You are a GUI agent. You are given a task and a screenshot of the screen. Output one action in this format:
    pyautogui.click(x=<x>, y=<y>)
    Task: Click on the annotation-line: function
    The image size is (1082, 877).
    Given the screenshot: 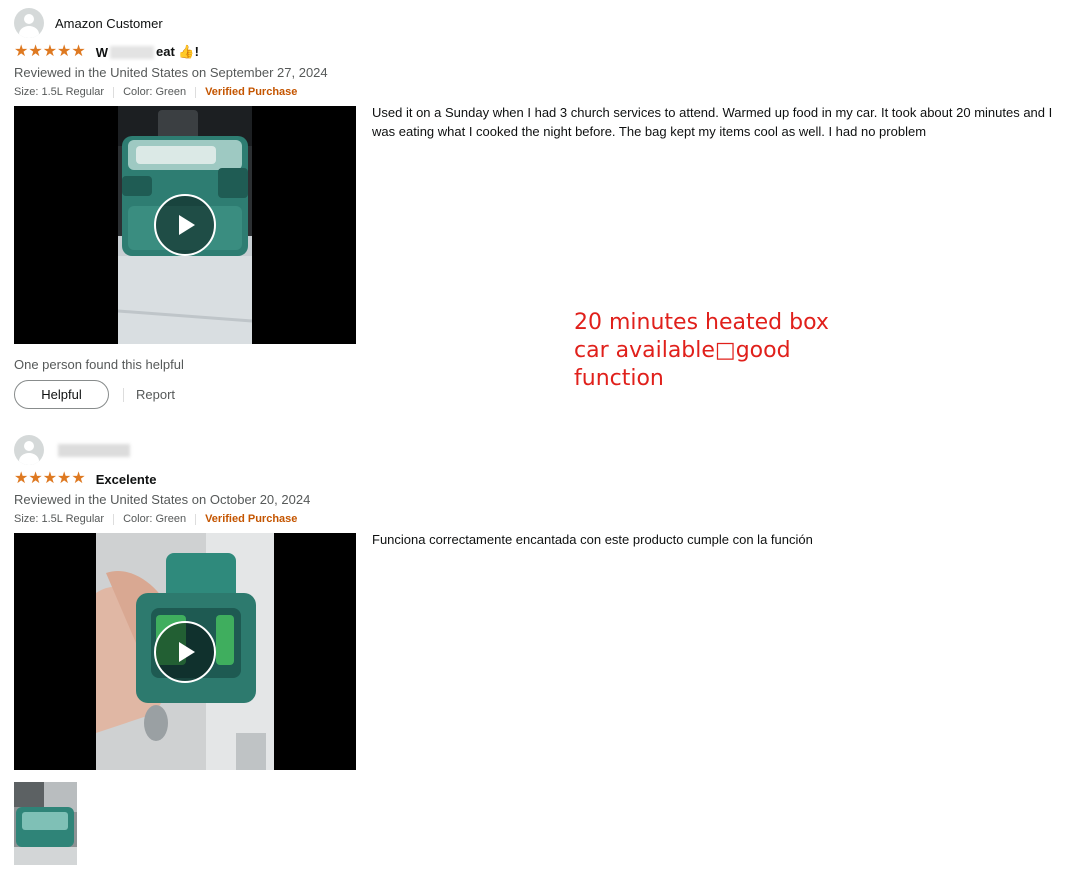 What is the action you would take?
    pyautogui.click(x=619, y=378)
    